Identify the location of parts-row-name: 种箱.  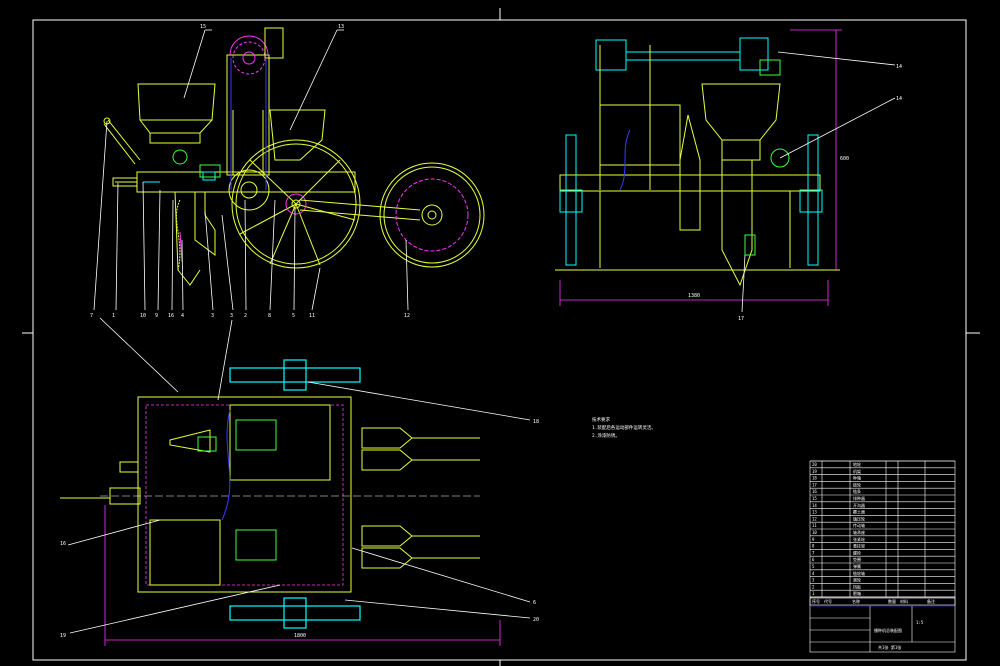
(857, 478).